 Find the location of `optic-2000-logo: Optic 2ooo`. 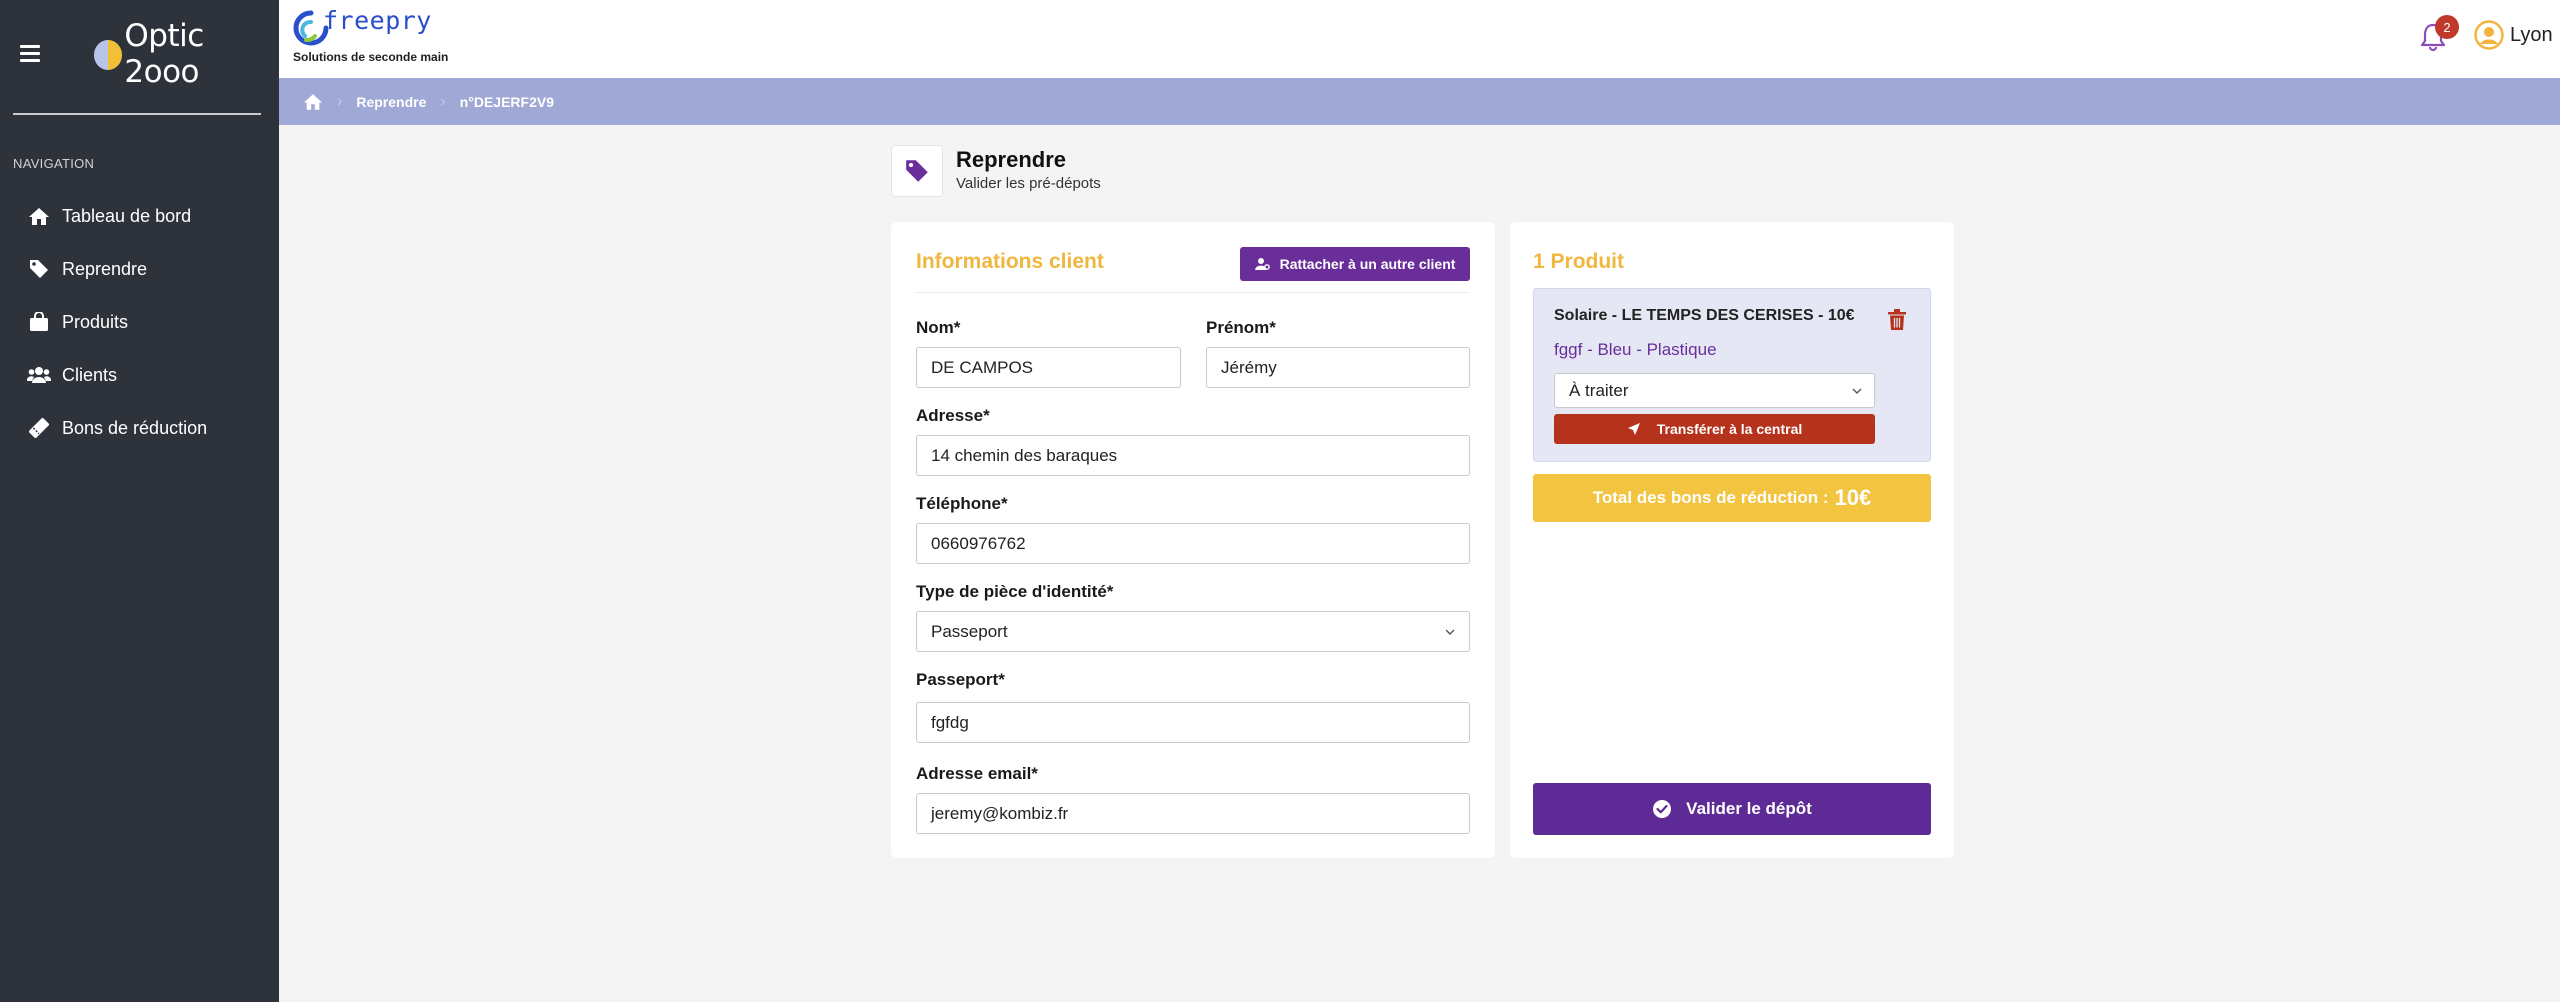

optic-2000-logo: Optic 2ooo is located at coordinates (186, 54).